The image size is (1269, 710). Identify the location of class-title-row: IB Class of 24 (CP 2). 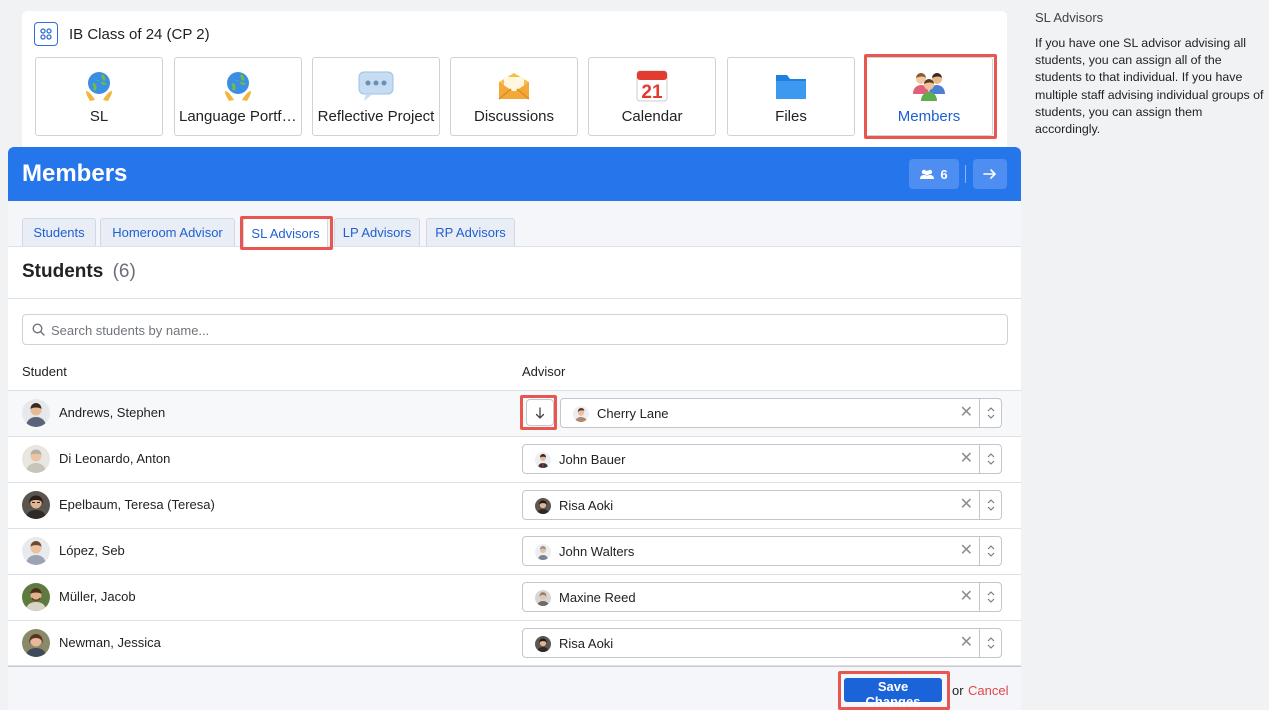
(122, 34).